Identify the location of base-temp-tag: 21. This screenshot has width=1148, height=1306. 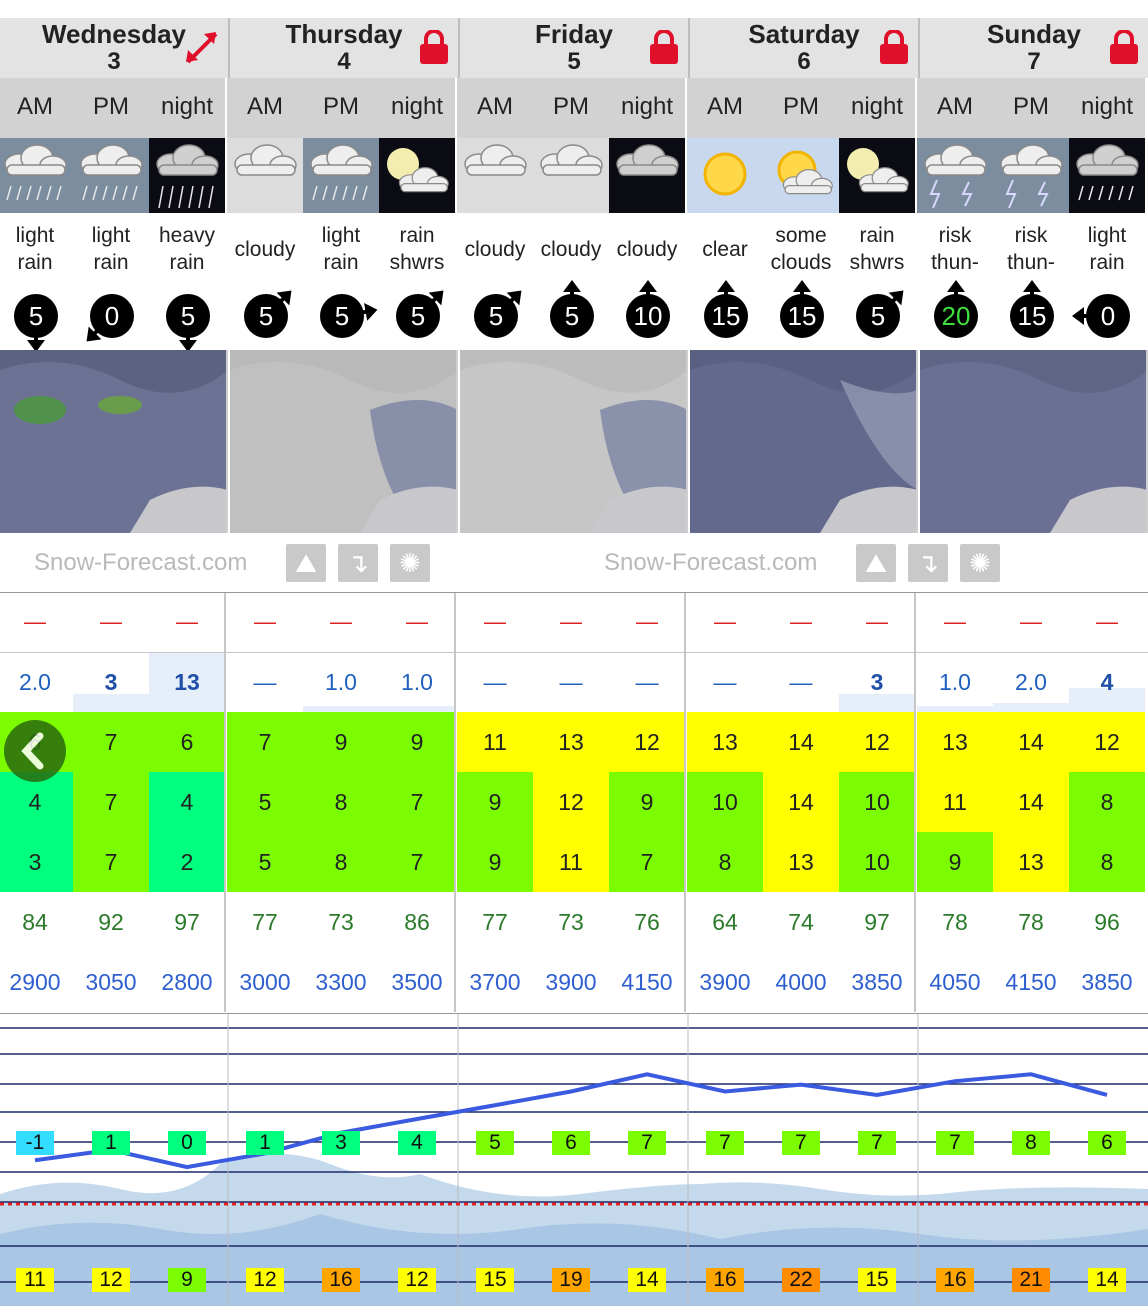
(1031, 1280).